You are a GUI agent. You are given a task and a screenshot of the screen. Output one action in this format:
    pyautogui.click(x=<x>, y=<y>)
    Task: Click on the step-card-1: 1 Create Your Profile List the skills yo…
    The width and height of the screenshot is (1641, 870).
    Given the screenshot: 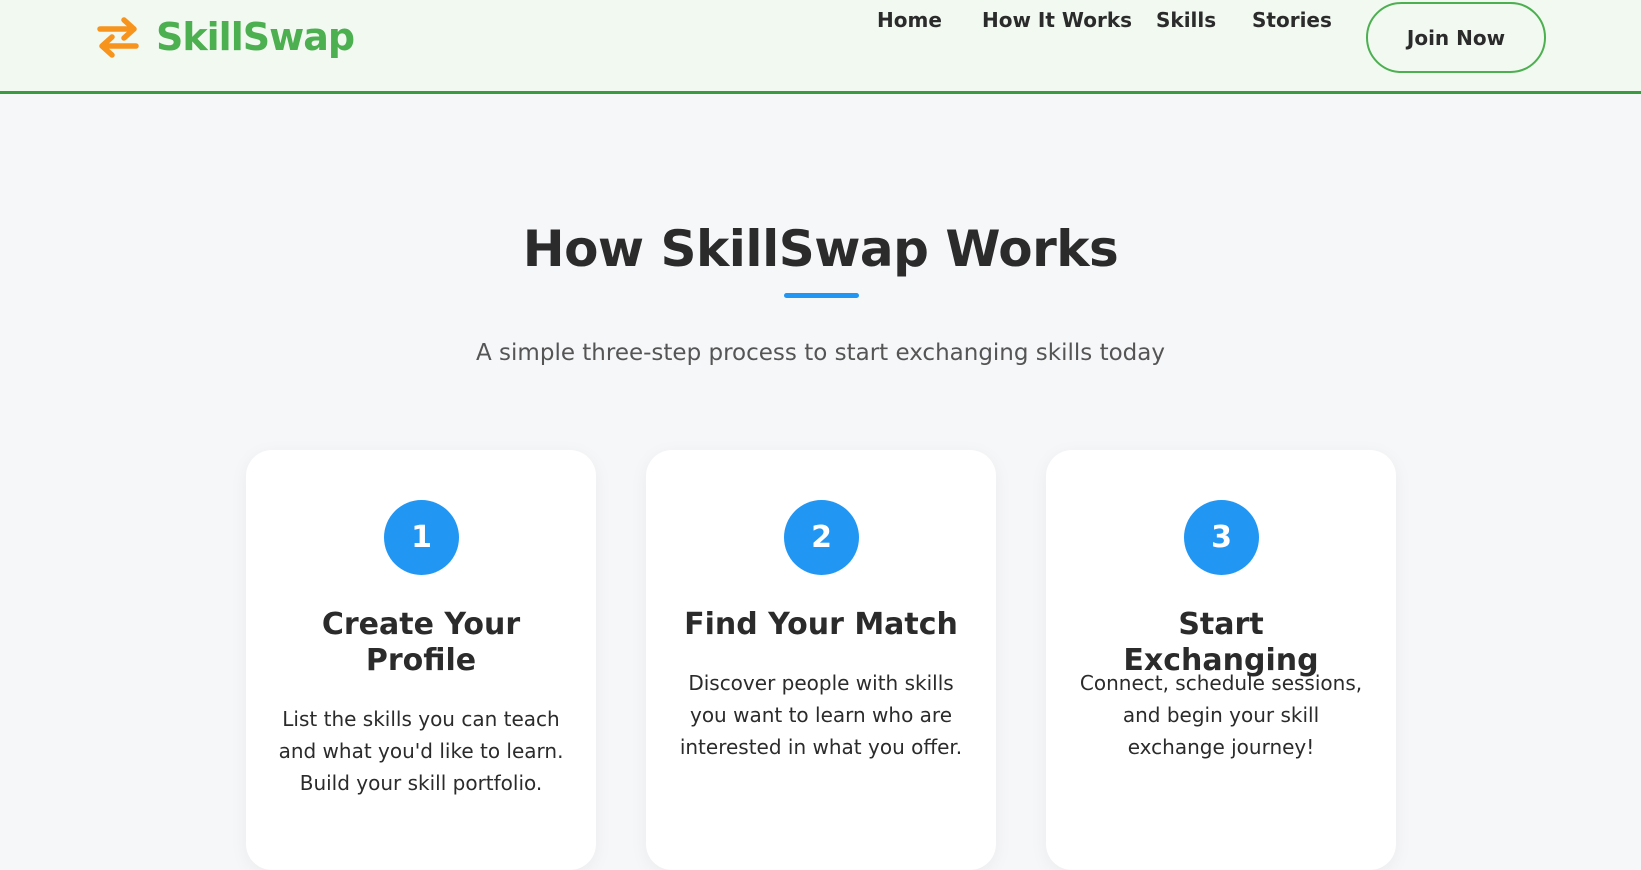 What is the action you would take?
    pyautogui.click(x=421, y=660)
    